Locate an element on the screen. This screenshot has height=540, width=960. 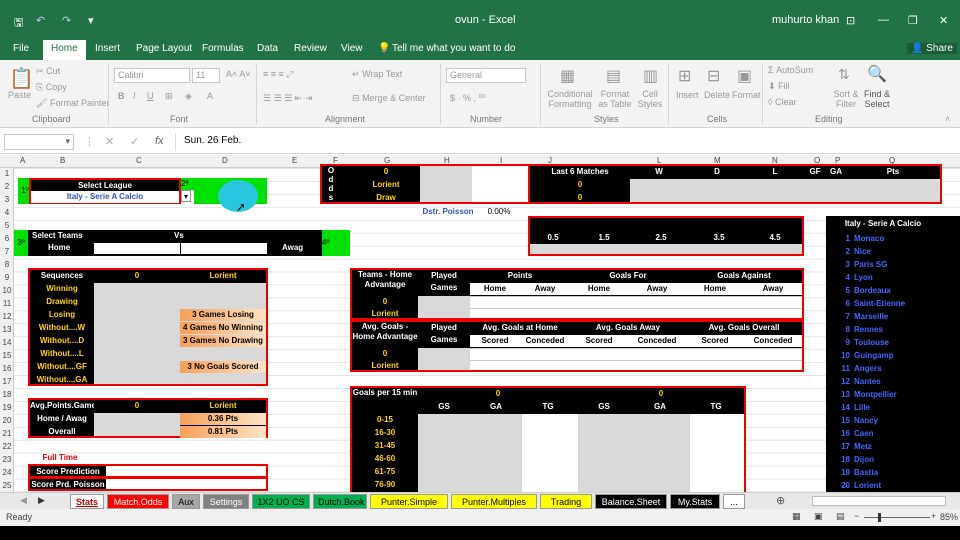
horizontal-scrollbar is located at coordinates (879, 501).